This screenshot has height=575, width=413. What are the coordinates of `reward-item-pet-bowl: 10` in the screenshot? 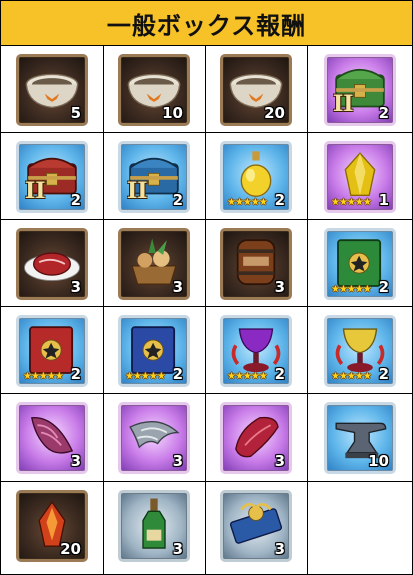 It's located at (154, 90).